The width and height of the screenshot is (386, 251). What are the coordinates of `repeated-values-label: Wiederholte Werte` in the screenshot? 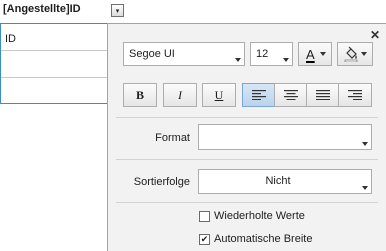 It's located at (259, 216).